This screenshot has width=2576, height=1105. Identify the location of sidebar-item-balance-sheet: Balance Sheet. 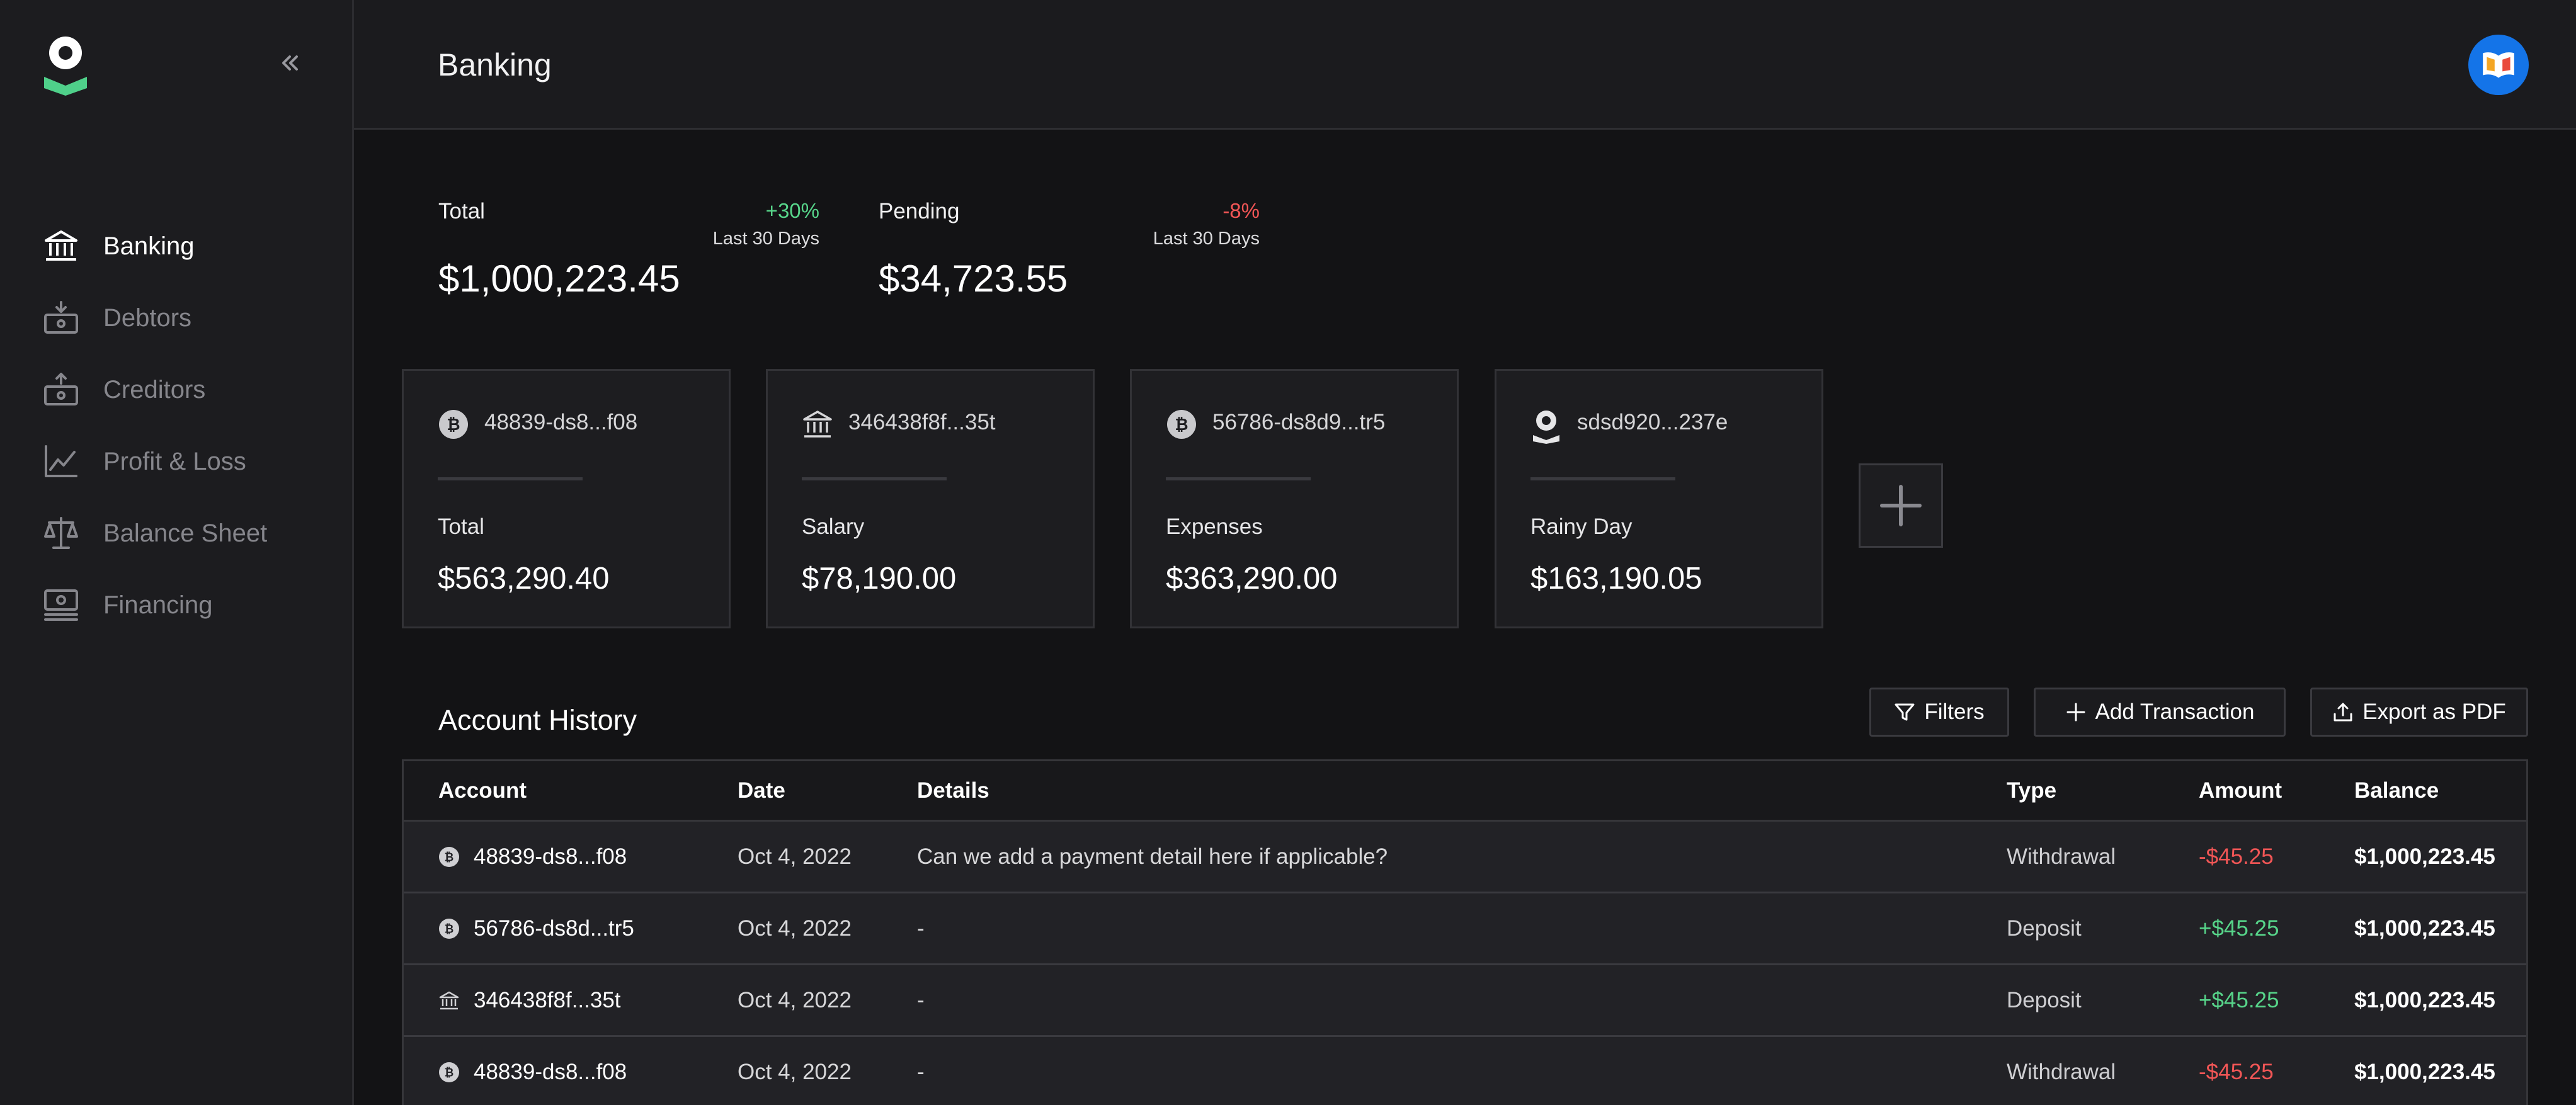
(191, 533).